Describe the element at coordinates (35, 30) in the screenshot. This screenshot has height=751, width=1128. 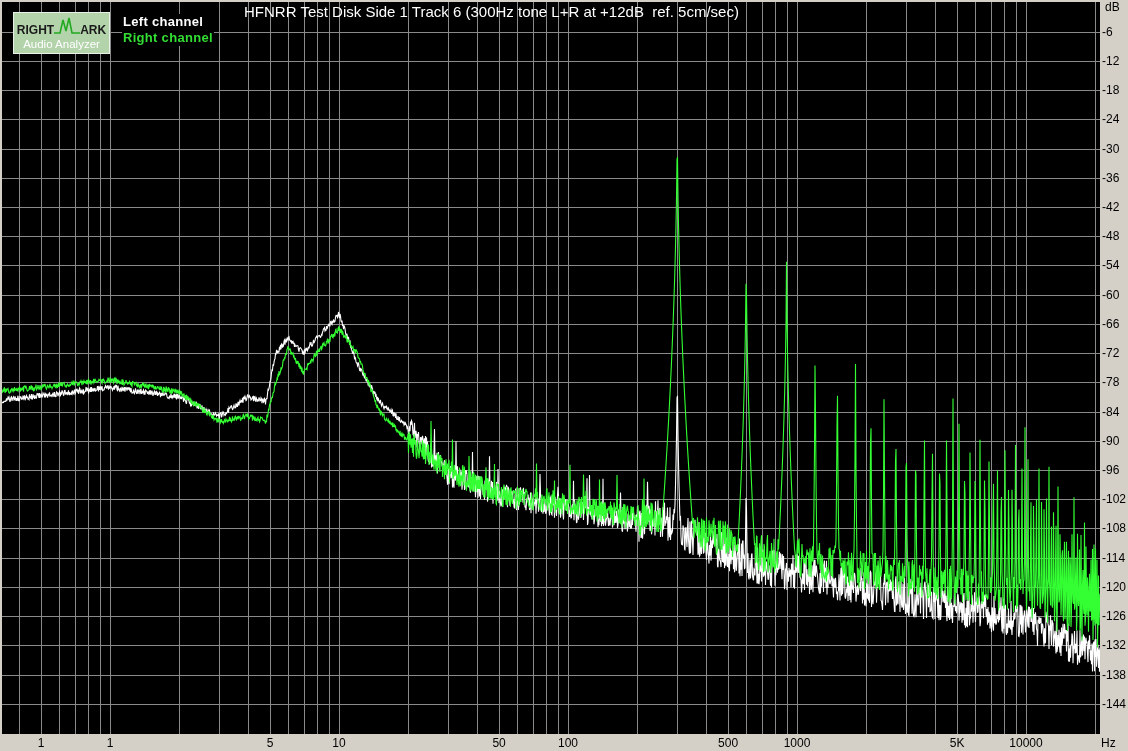
I see `logo-text: RIGHT` at that location.